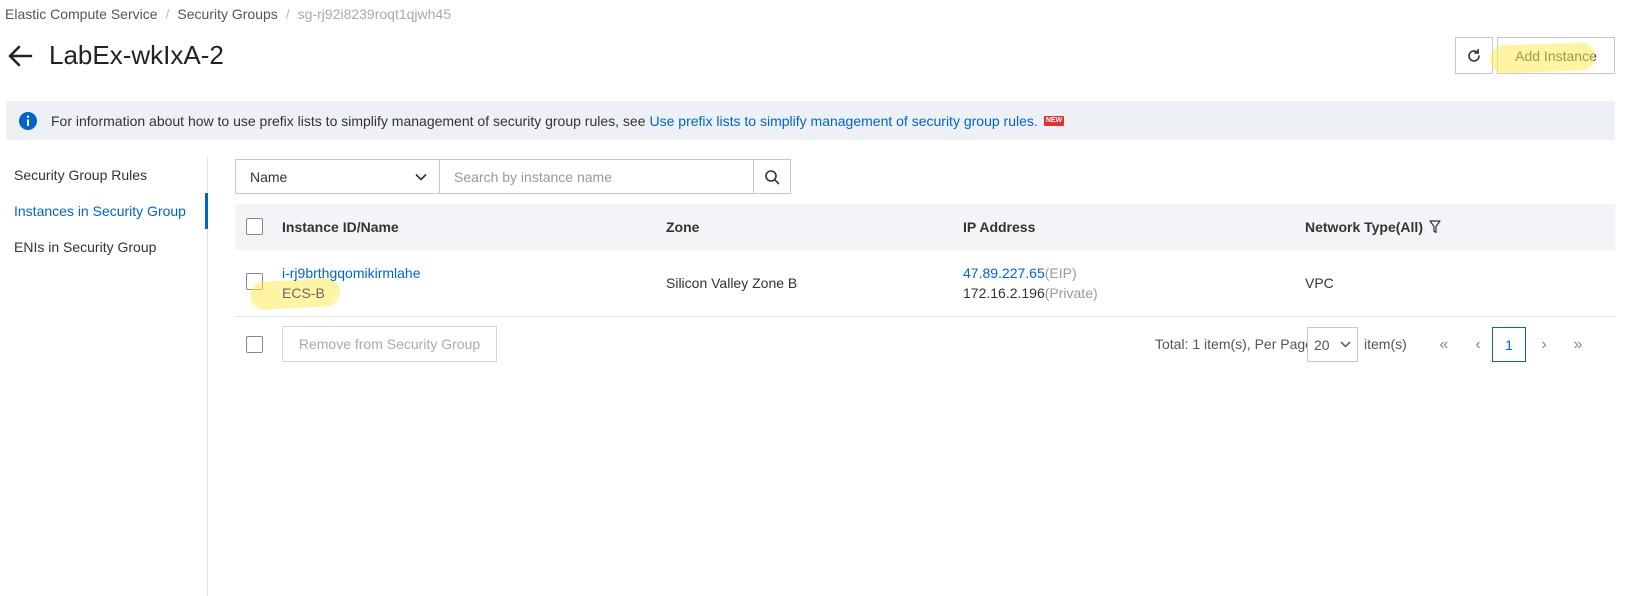 This screenshot has width=1643, height=596. I want to click on column-header-zone: Zone, so click(683, 227).